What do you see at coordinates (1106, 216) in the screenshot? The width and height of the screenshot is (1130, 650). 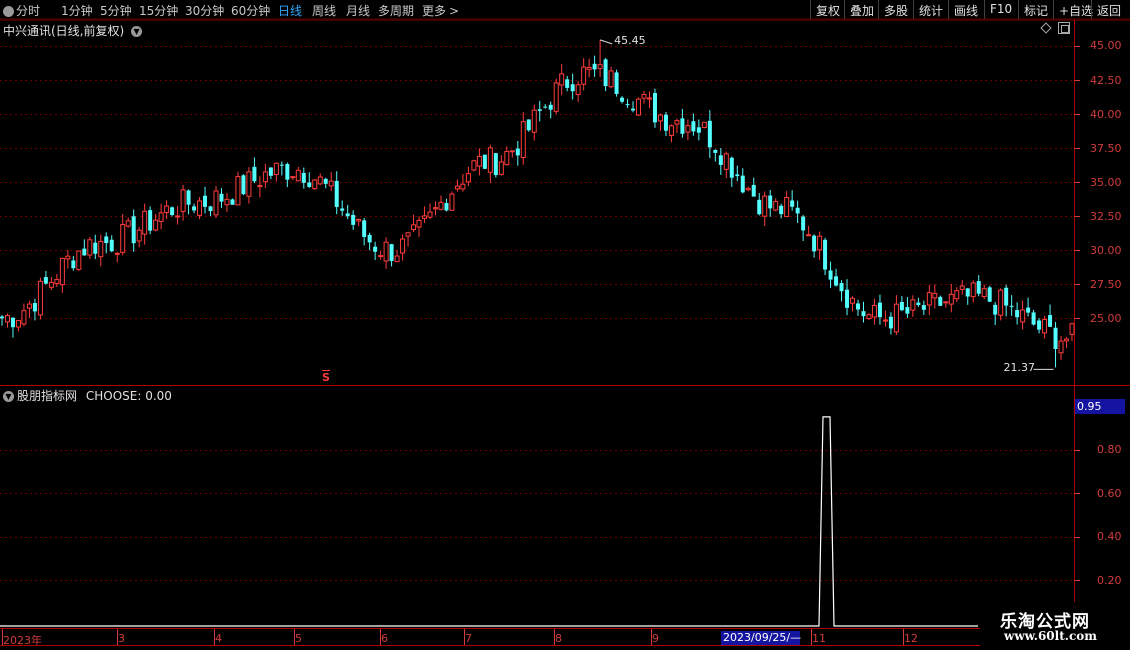 I see `y-tick-label: 32.50` at bounding box center [1106, 216].